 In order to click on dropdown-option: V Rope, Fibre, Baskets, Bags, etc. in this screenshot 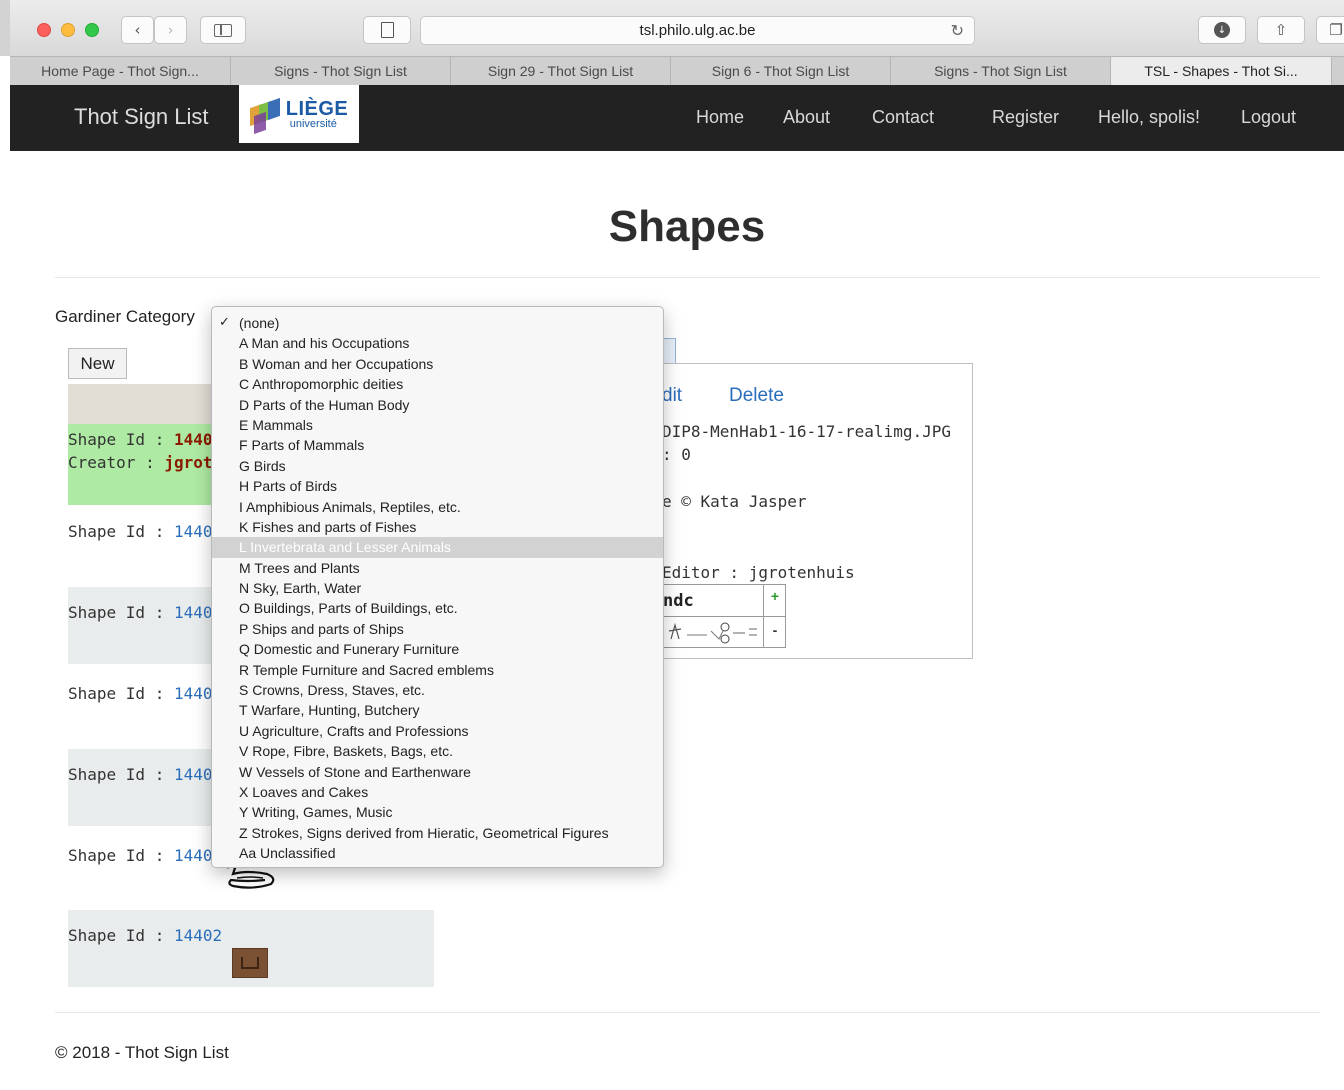, I will do `click(437, 751)`.